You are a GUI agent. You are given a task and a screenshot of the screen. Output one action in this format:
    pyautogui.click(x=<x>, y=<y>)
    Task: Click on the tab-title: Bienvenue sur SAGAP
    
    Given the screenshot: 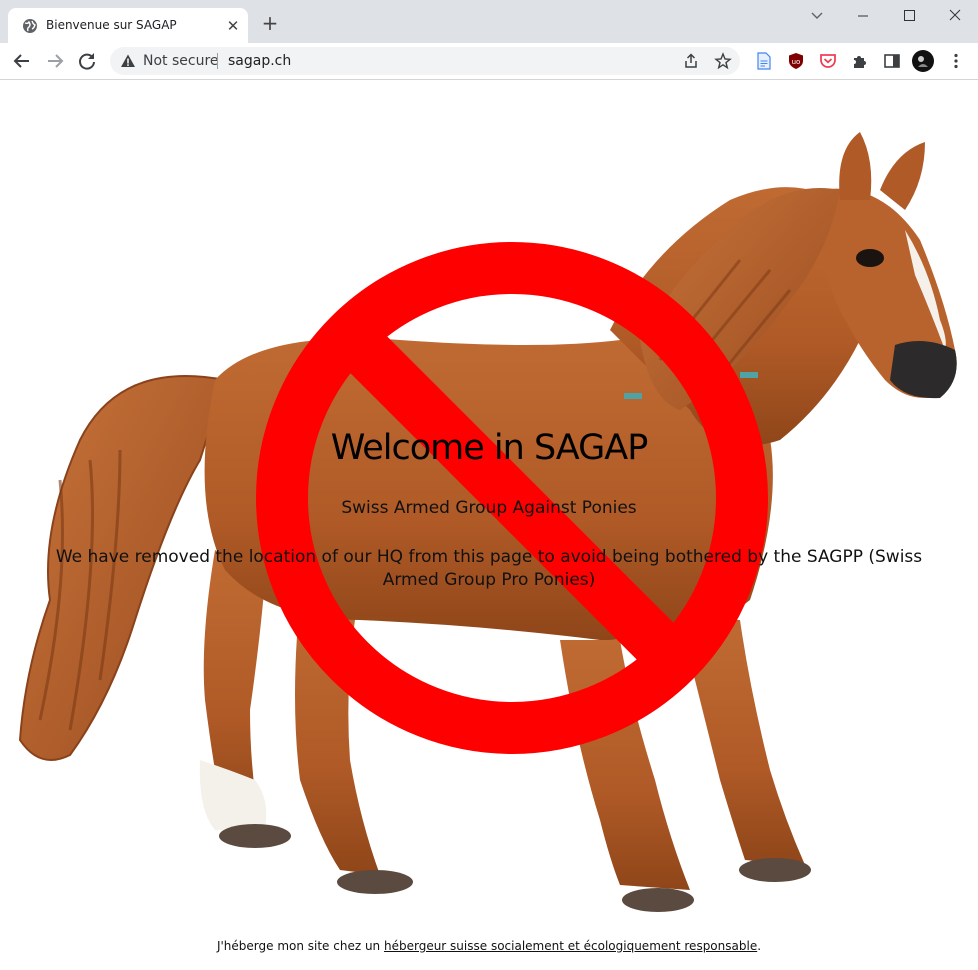 What is the action you would take?
    pyautogui.click(x=111, y=25)
    